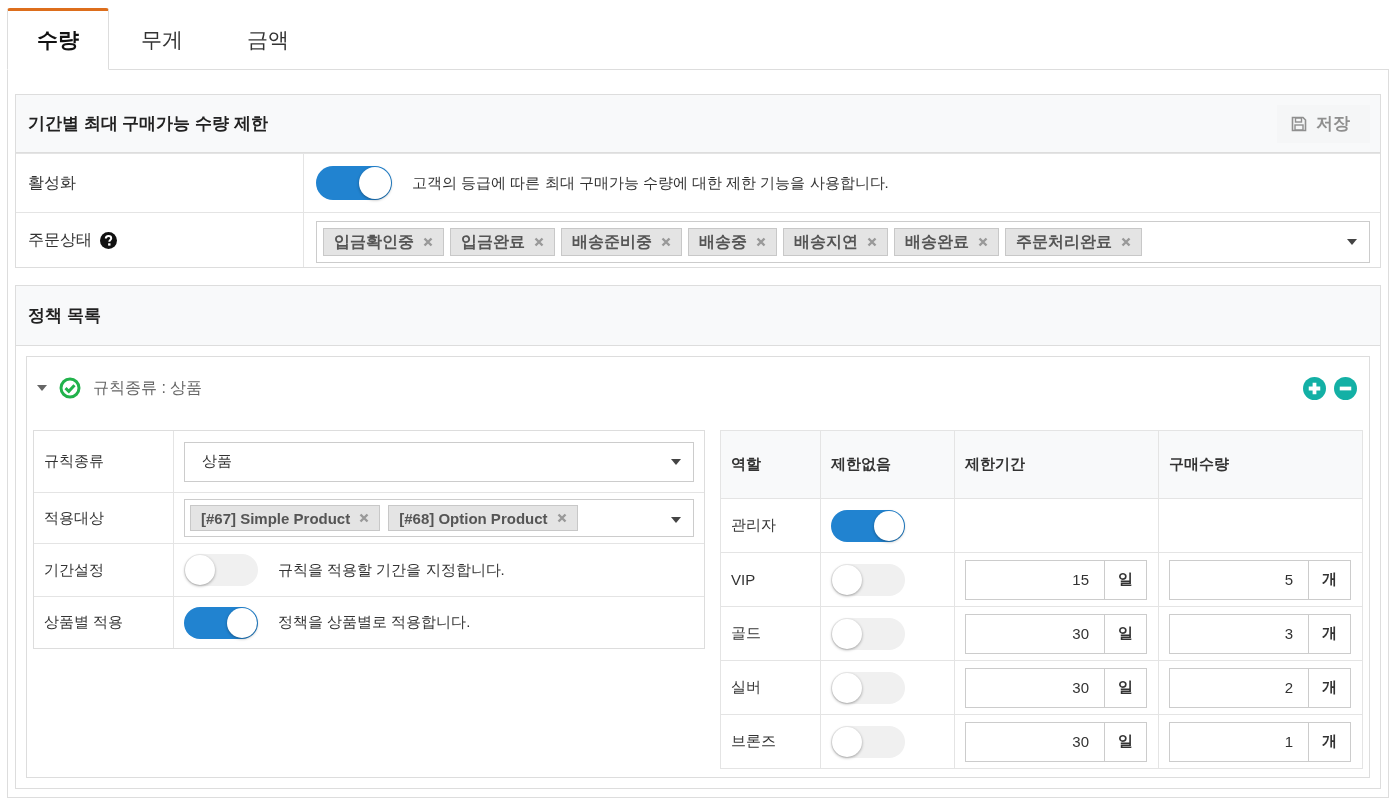  What do you see at coordinates (84, 622) in the screenshot?
I see `field-label: 상품별 적용` at bounding box center [84, 622].